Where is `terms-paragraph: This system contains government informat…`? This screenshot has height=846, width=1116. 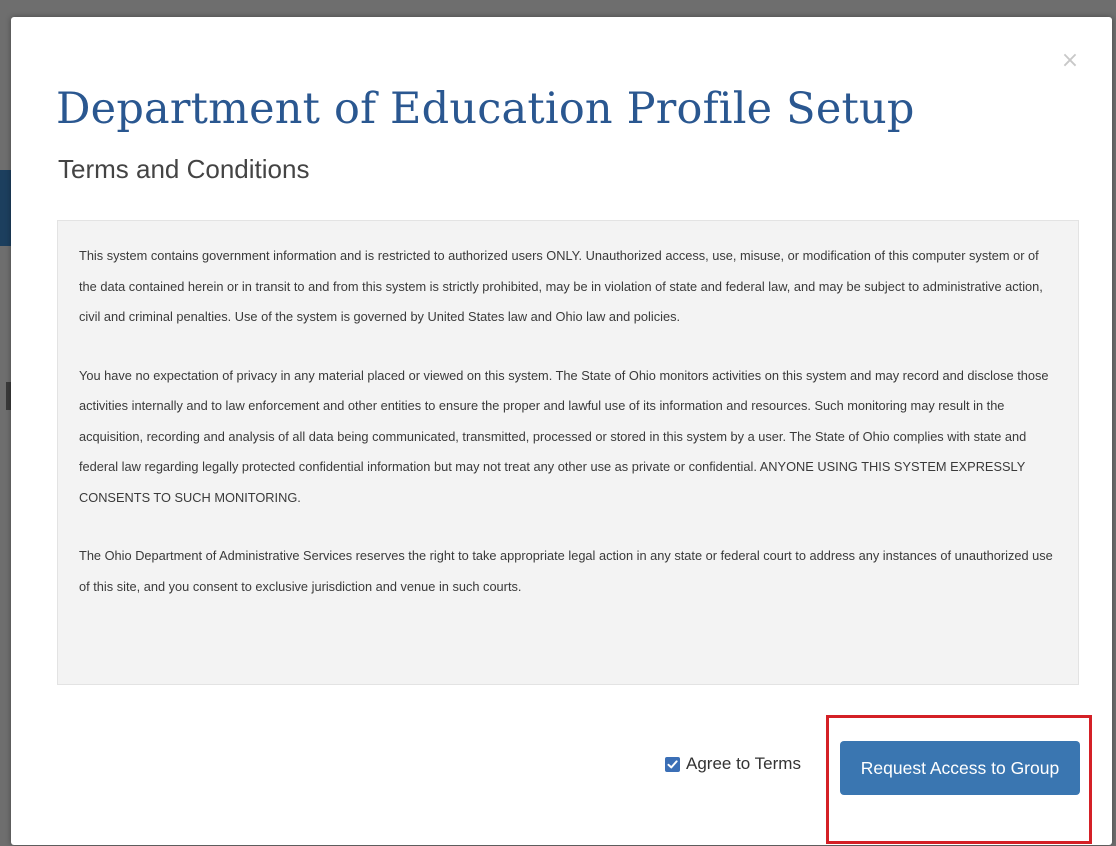
terms-paragraph: This system contains government informat… is located at coordinates (561, 286).